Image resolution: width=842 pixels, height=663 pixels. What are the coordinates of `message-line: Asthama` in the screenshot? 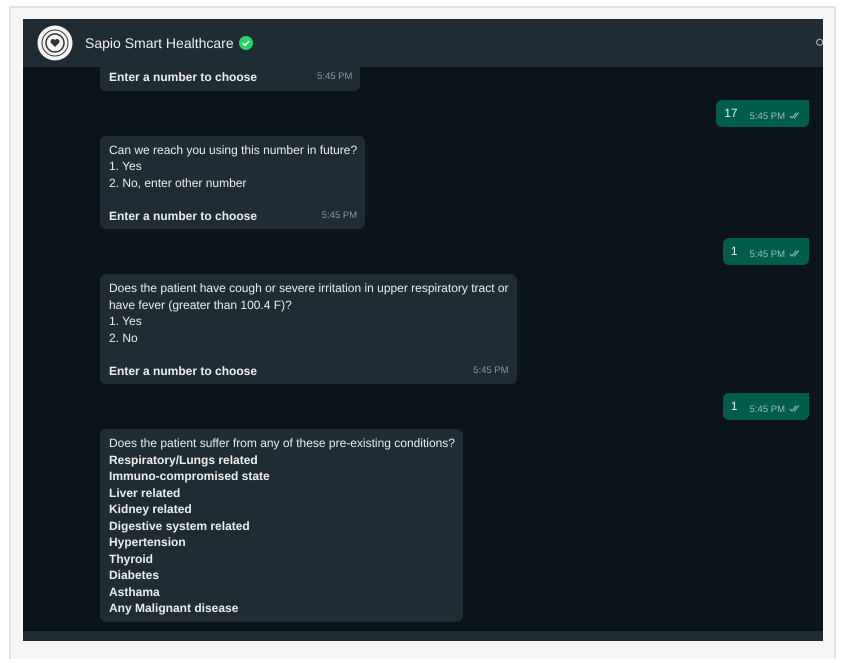 It's located at (135, 592).